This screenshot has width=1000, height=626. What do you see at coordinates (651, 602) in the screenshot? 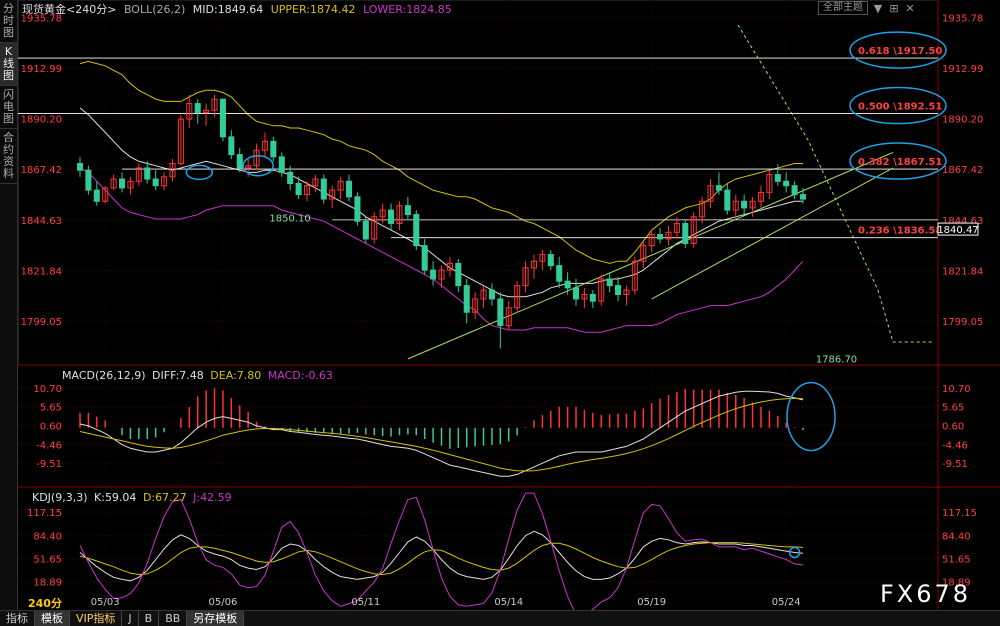
I see `date-tick-label: 05/19` at bounding box center [651, 602].